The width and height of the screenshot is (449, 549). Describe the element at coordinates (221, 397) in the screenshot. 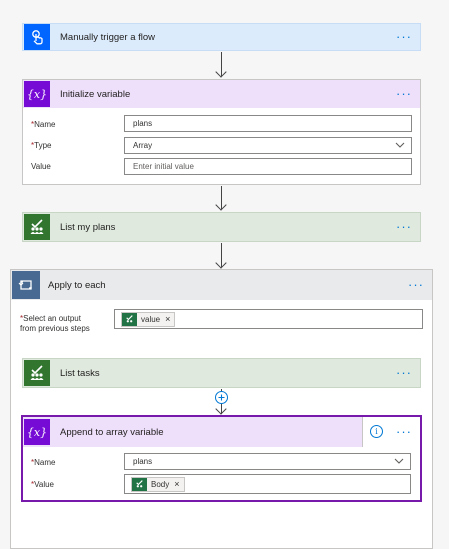

I see `add-step-icon` at that location.